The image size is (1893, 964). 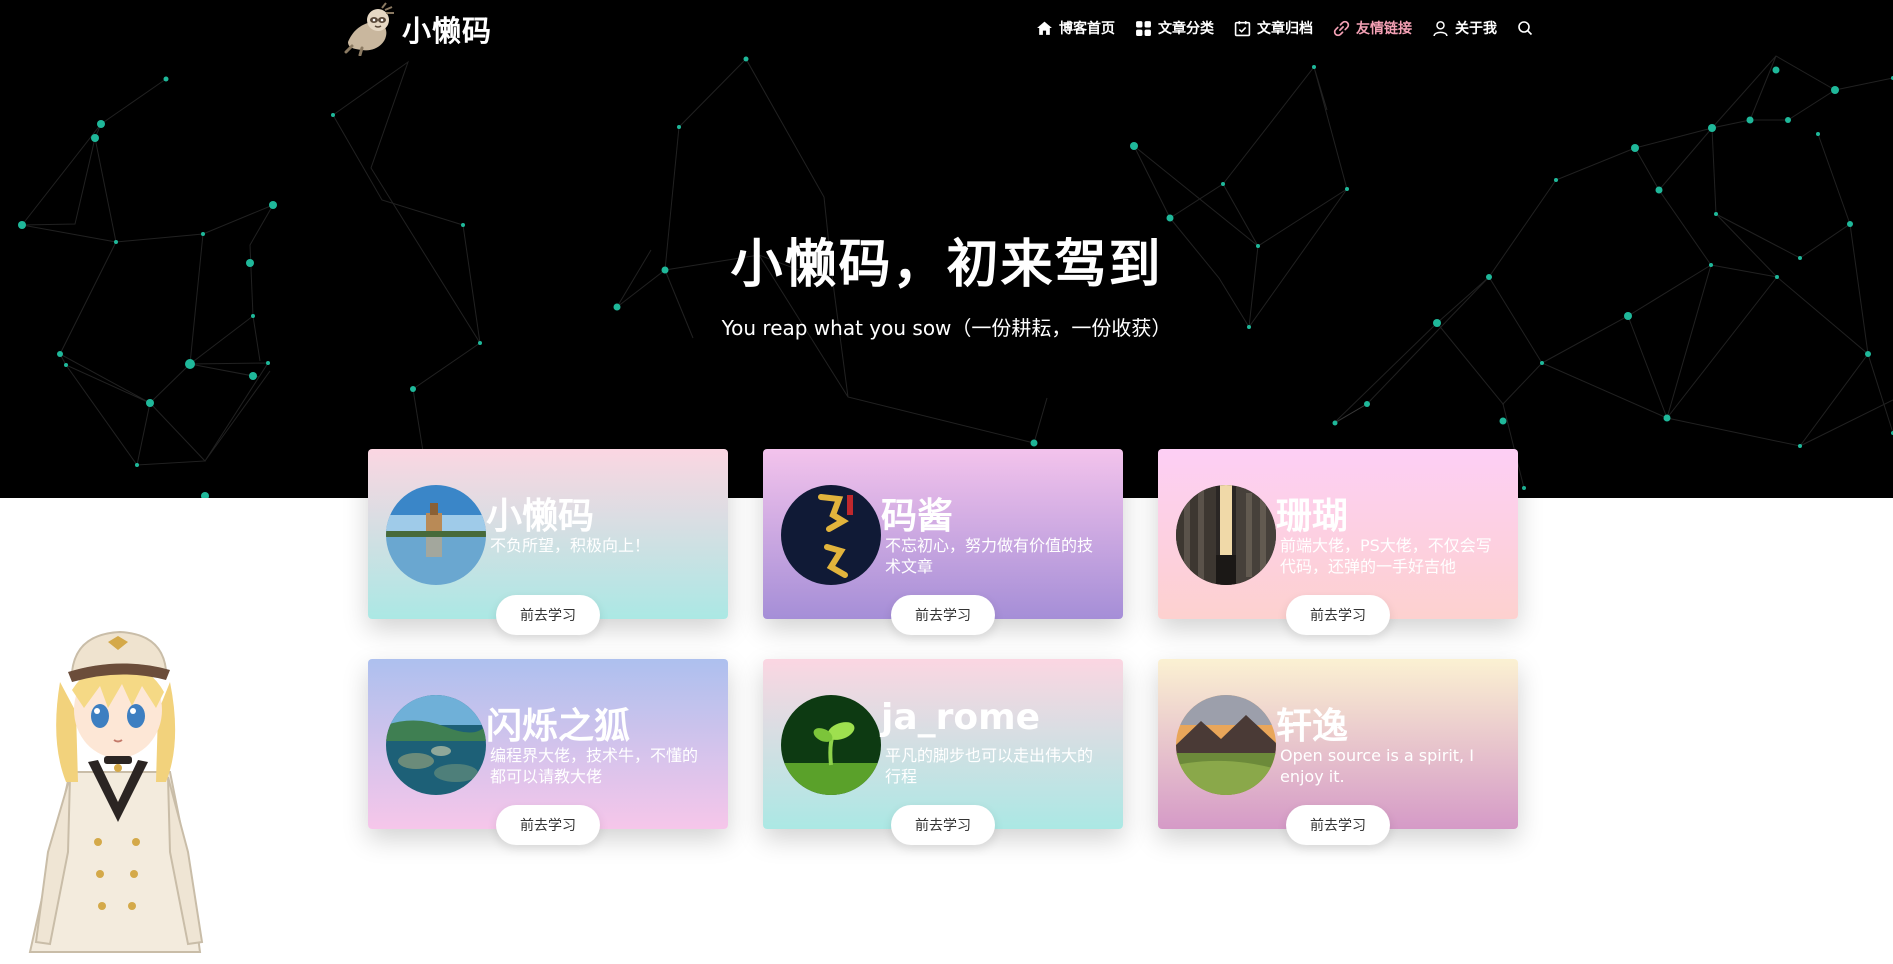 I want to click on friend-name: 轩逸, so click(x=1312, y=726).